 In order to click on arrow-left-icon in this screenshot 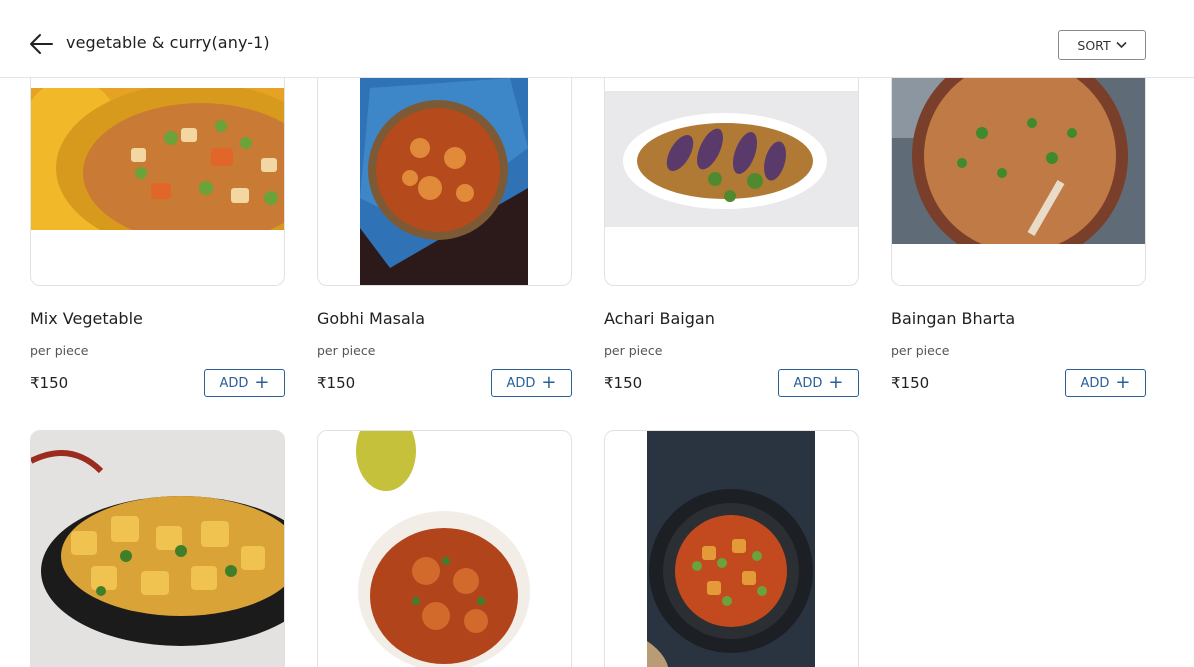, I will do `click(41, 44)`.